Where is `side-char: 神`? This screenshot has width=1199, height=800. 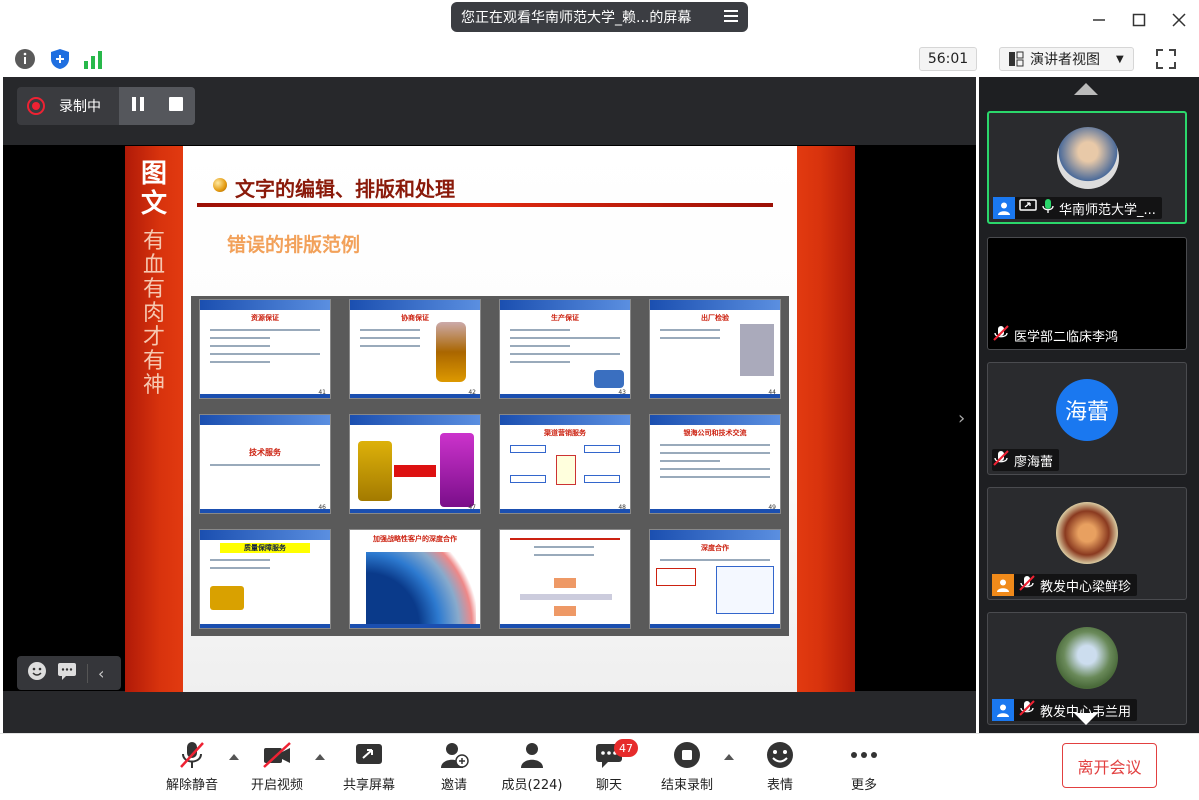
side-char: 神 is located at coordinates (153, 385).